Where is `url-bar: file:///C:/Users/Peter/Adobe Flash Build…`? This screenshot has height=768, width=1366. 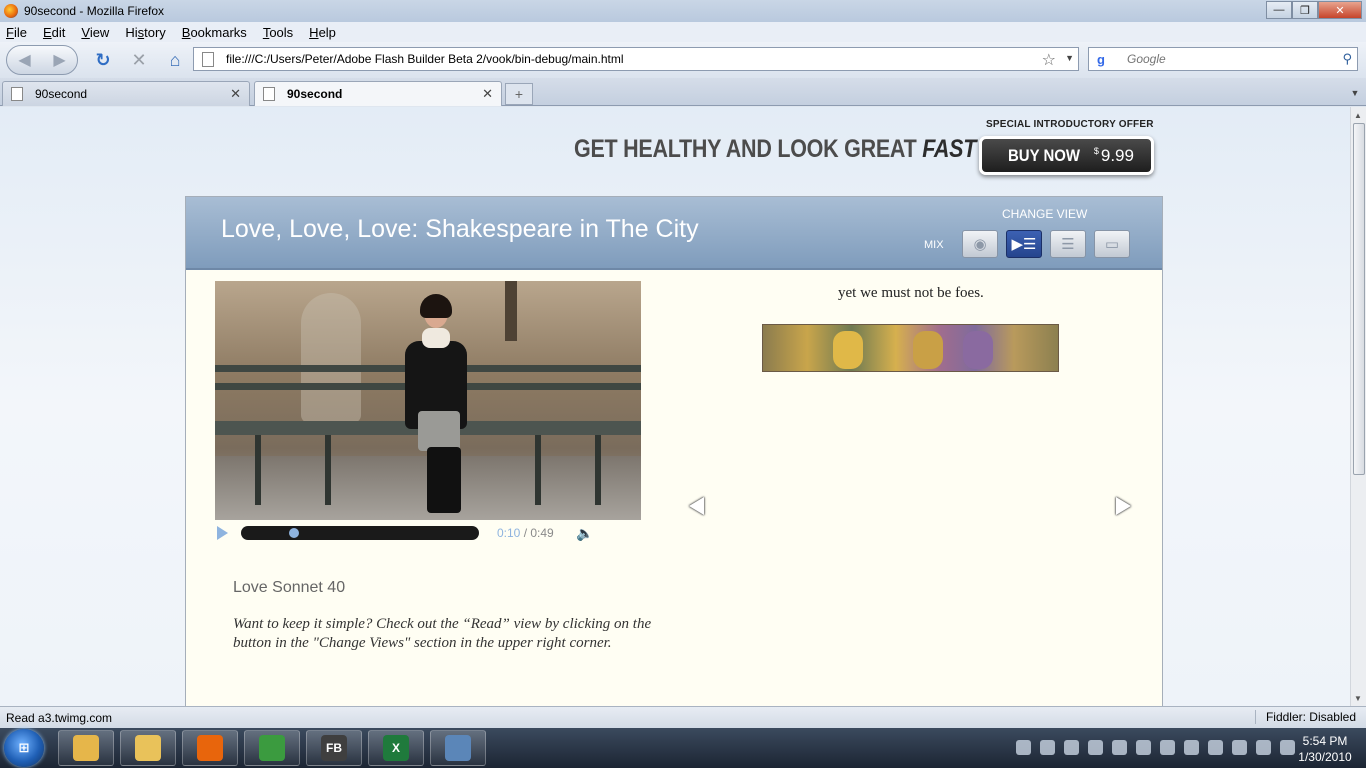
url-bar: file:///C:/Users/Peter/Adobe Flash Build… is located at coordinates (636, 59).